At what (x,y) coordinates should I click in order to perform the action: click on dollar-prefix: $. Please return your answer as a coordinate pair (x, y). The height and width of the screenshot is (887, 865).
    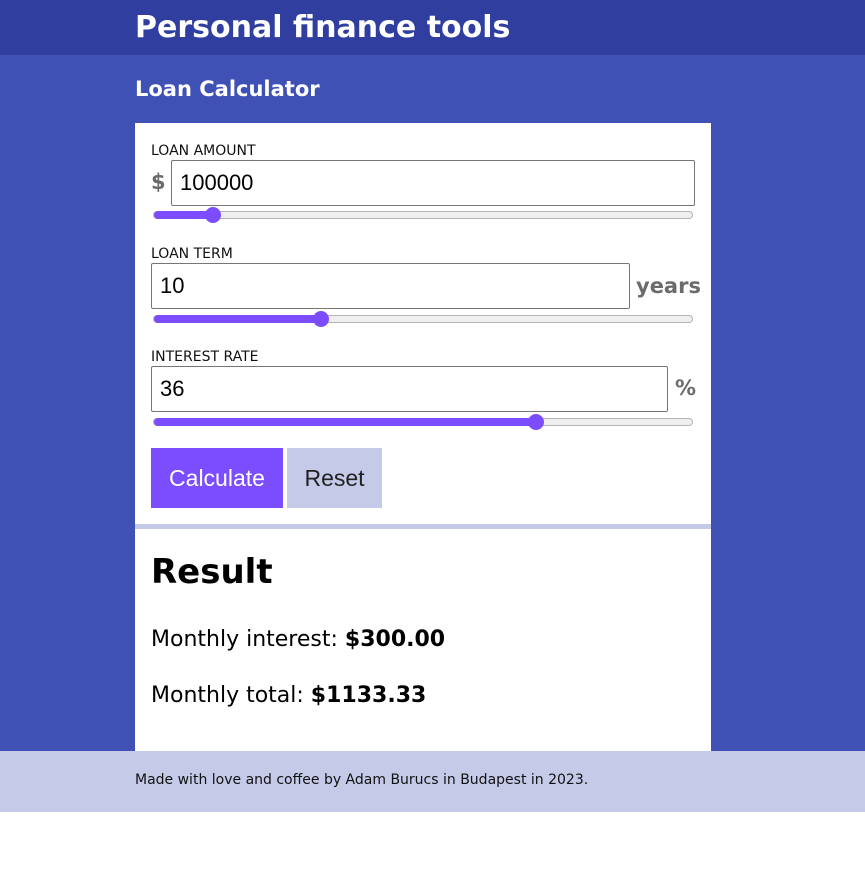
    Looking at the image, I should click on (158, 182).